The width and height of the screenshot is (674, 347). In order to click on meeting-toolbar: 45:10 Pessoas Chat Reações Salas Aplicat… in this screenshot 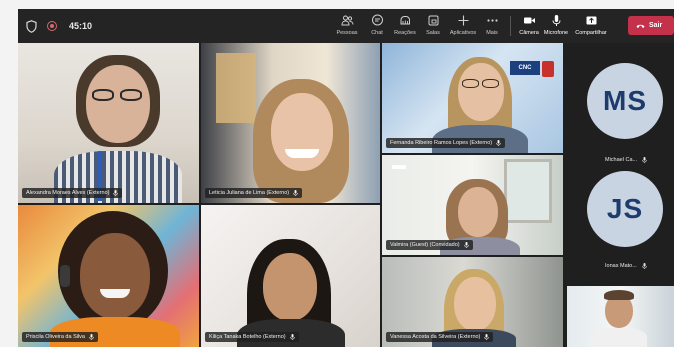, I will do `click(346, 26)`.